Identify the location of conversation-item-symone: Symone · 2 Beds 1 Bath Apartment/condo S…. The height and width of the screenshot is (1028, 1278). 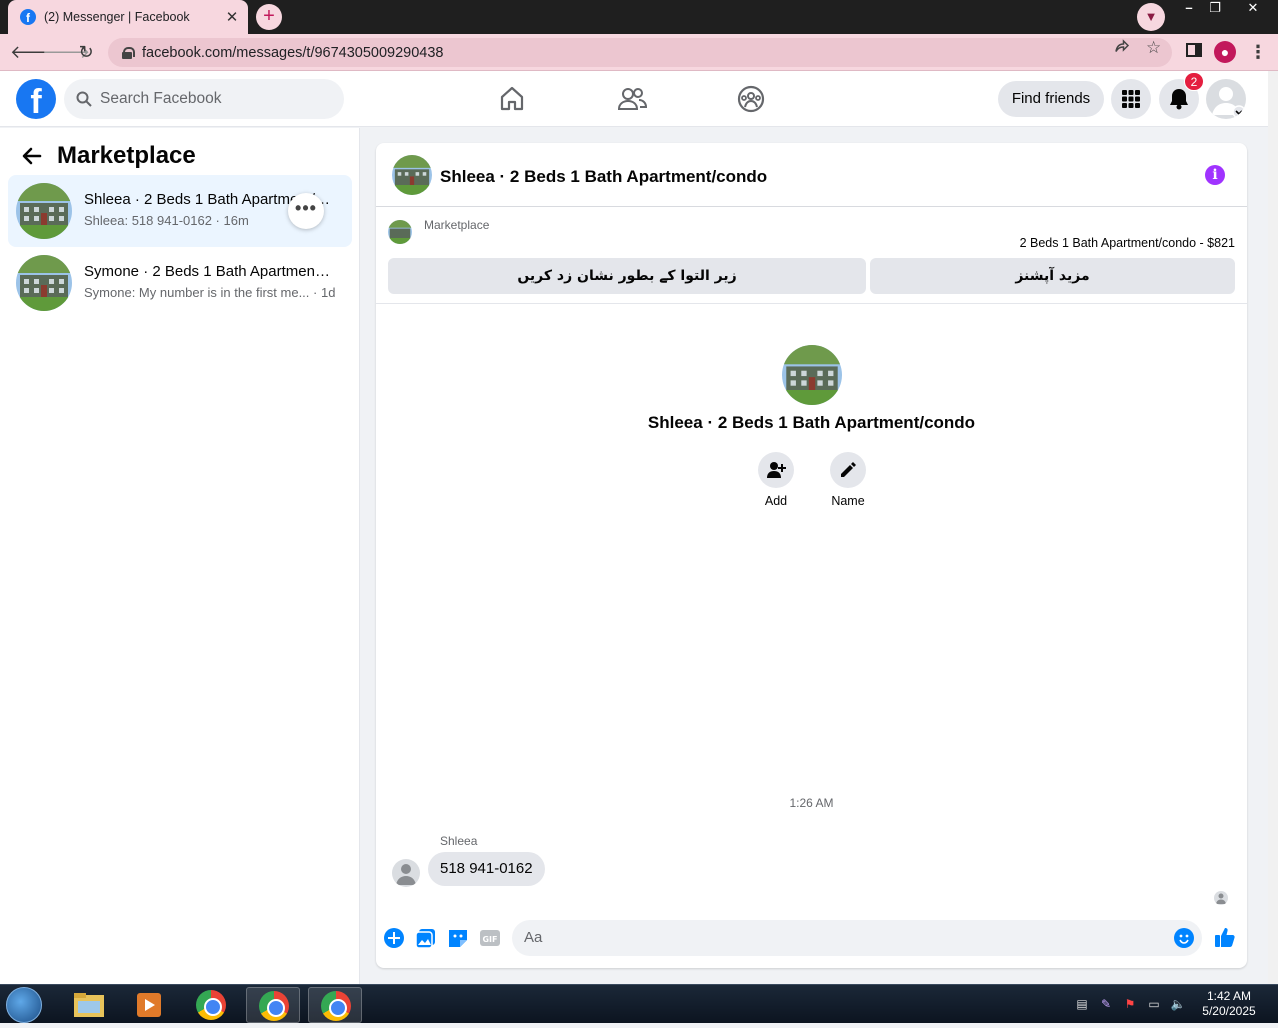
(180, 283).